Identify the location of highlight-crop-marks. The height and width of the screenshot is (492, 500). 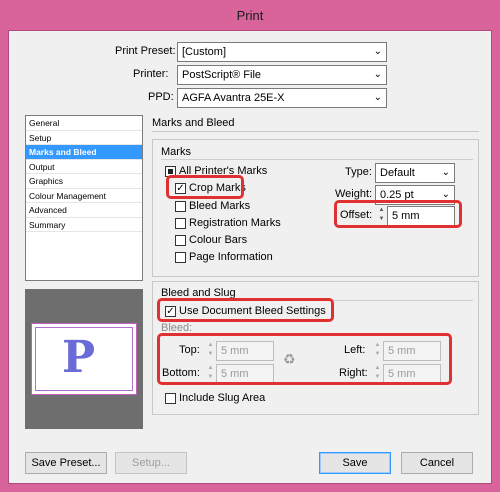
(205, 187).